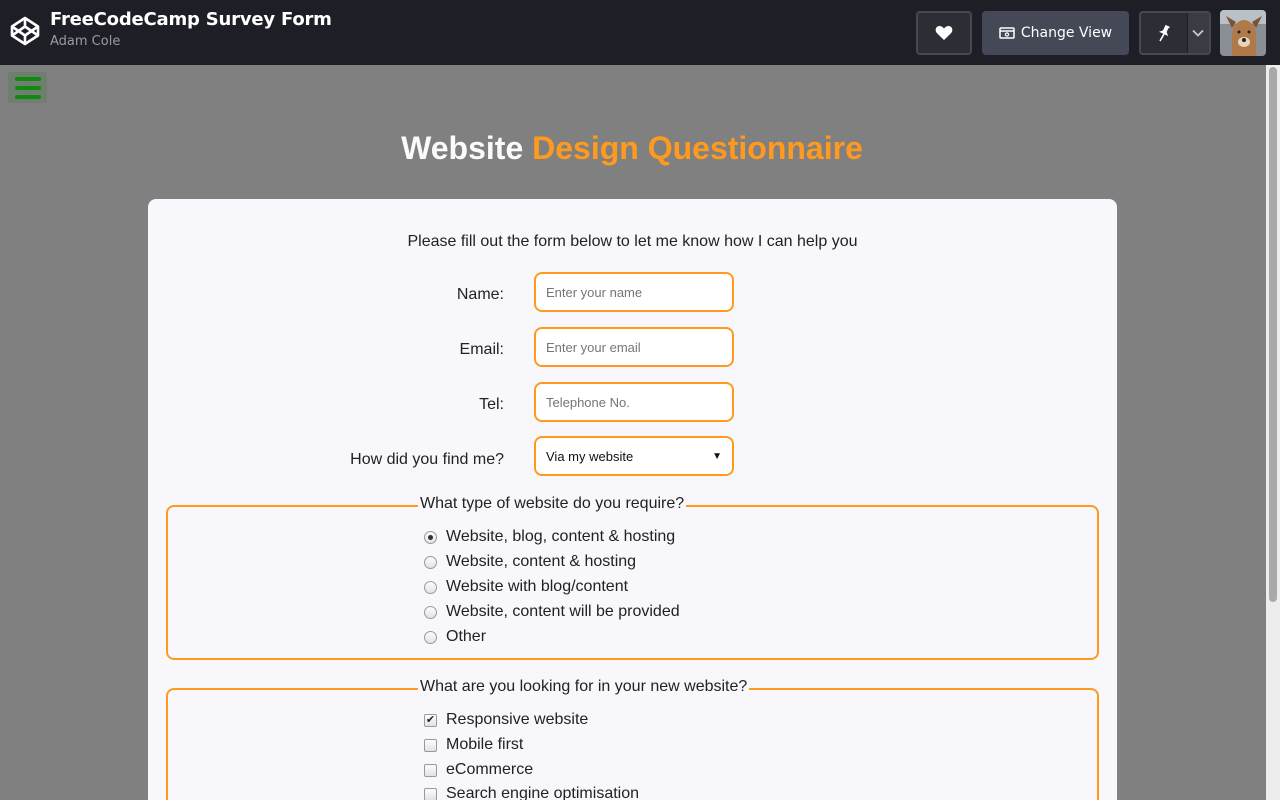  I want to click on option-label: Search engine optimisation, so click(543, 792).